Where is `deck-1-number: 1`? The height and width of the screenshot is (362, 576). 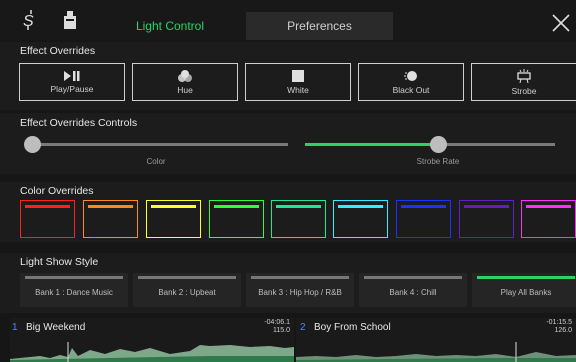
deck-1-number: 1 is located at coordinates (15, 327).